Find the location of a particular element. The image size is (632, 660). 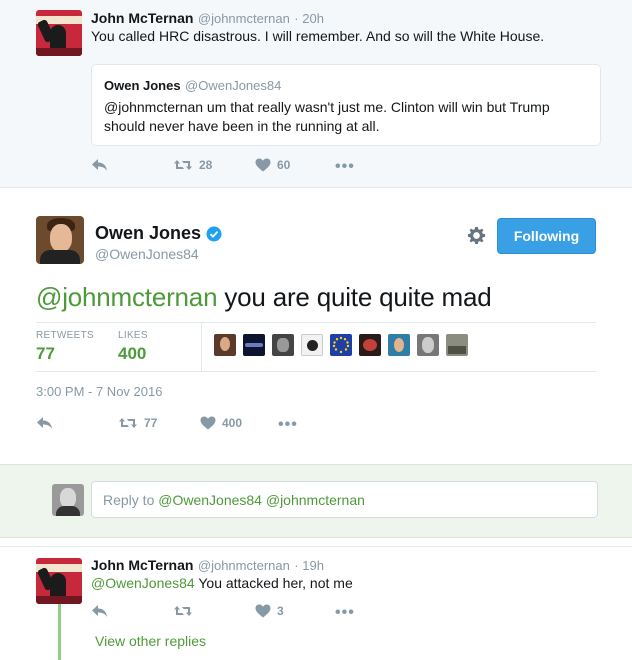

reply-input: Reply to @OwenJones84 @johnmcternan is located at coordinates (344, 499).